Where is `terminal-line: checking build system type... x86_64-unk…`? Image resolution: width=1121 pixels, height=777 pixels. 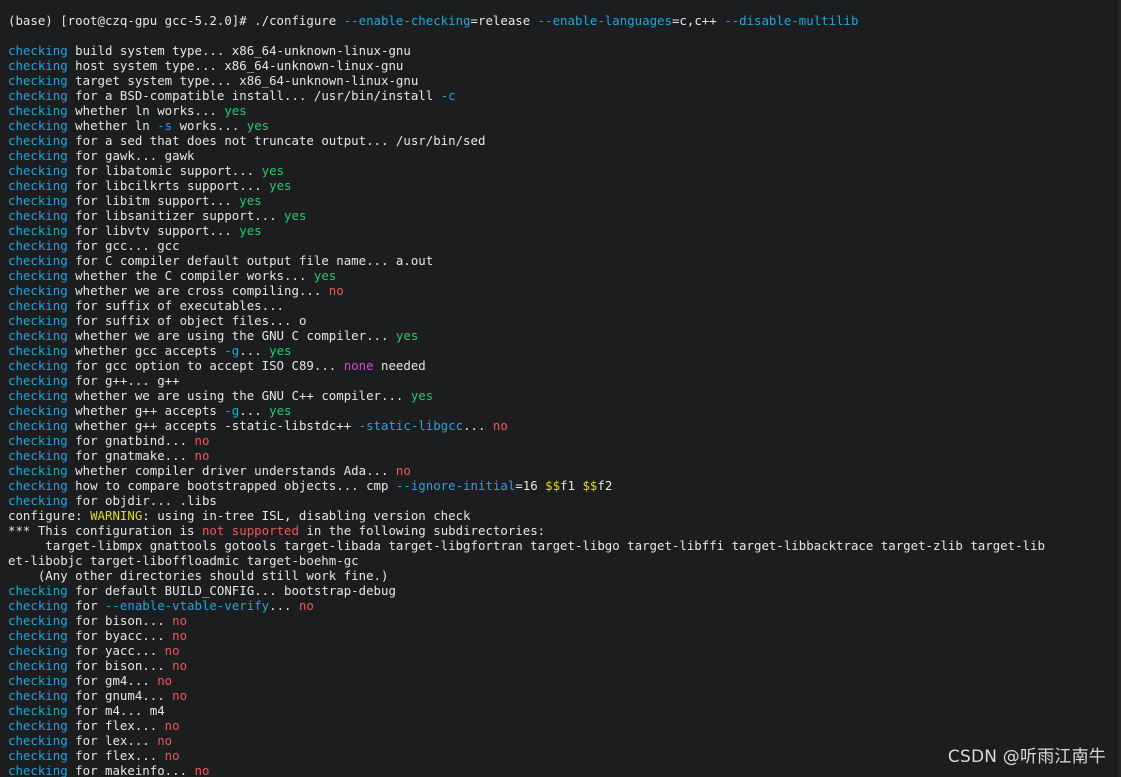
terminal-line: checking build system type... x86_64-unk… is located at coordinates (564, 50).